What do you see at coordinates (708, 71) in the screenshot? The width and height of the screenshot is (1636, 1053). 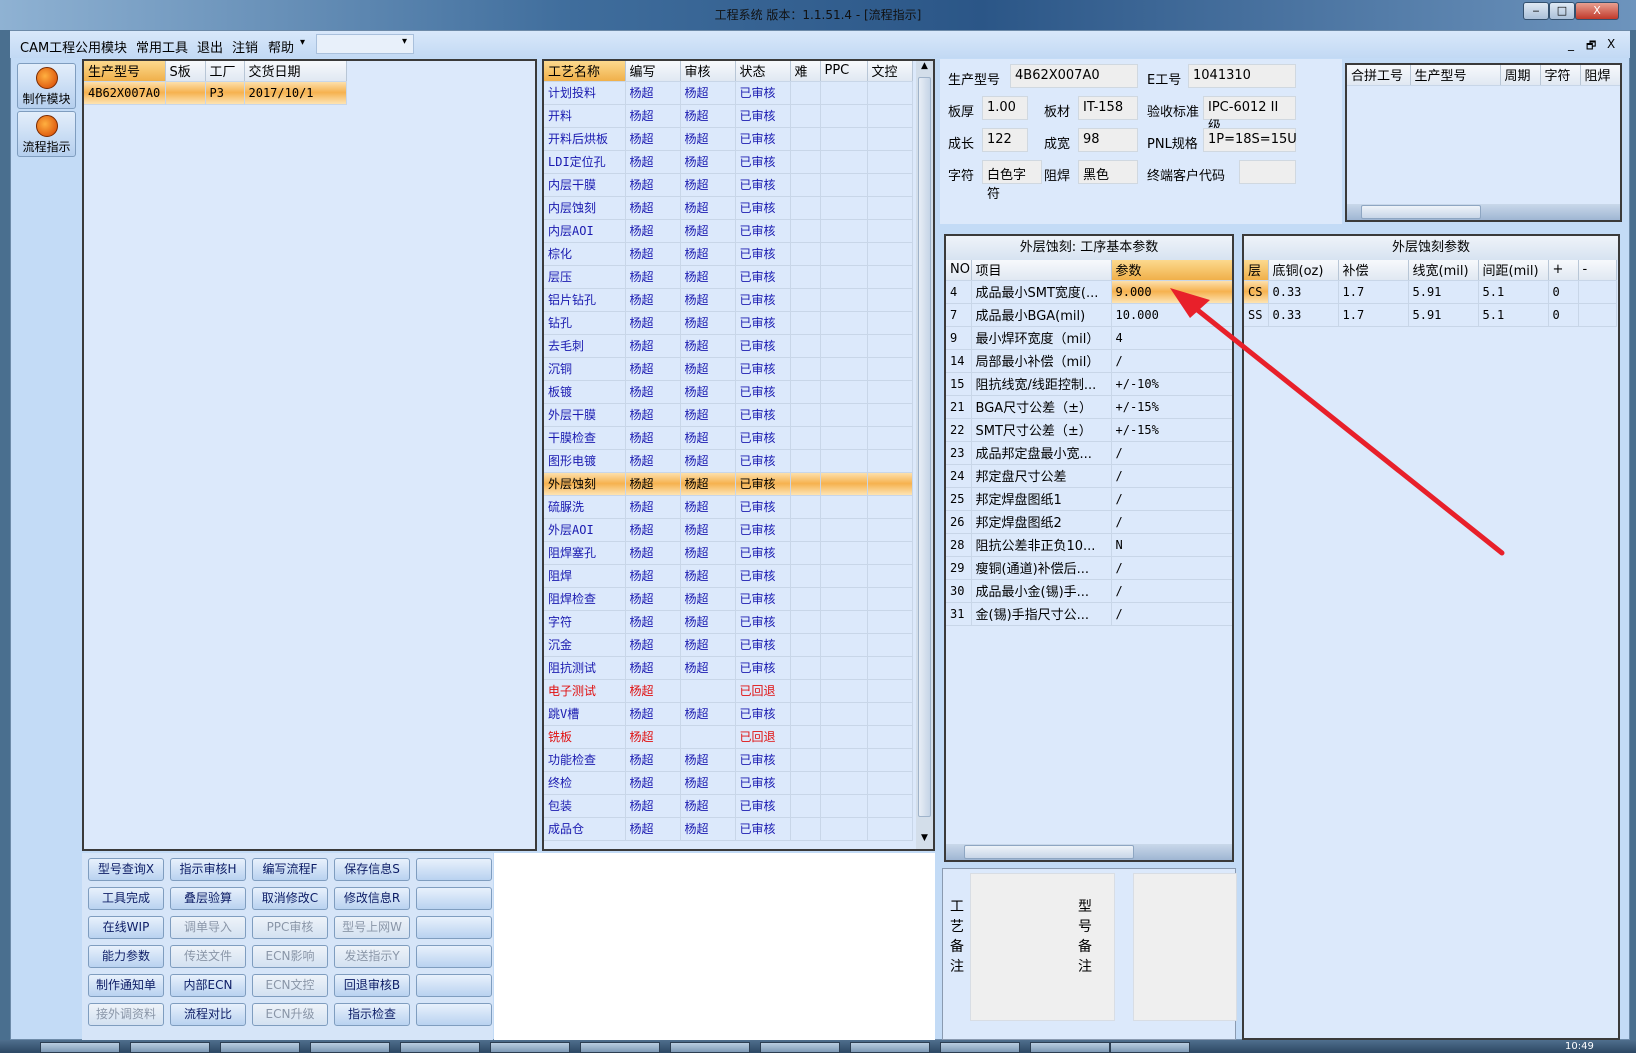 I see `column-header: 审核` at bounding box center [708, 71].